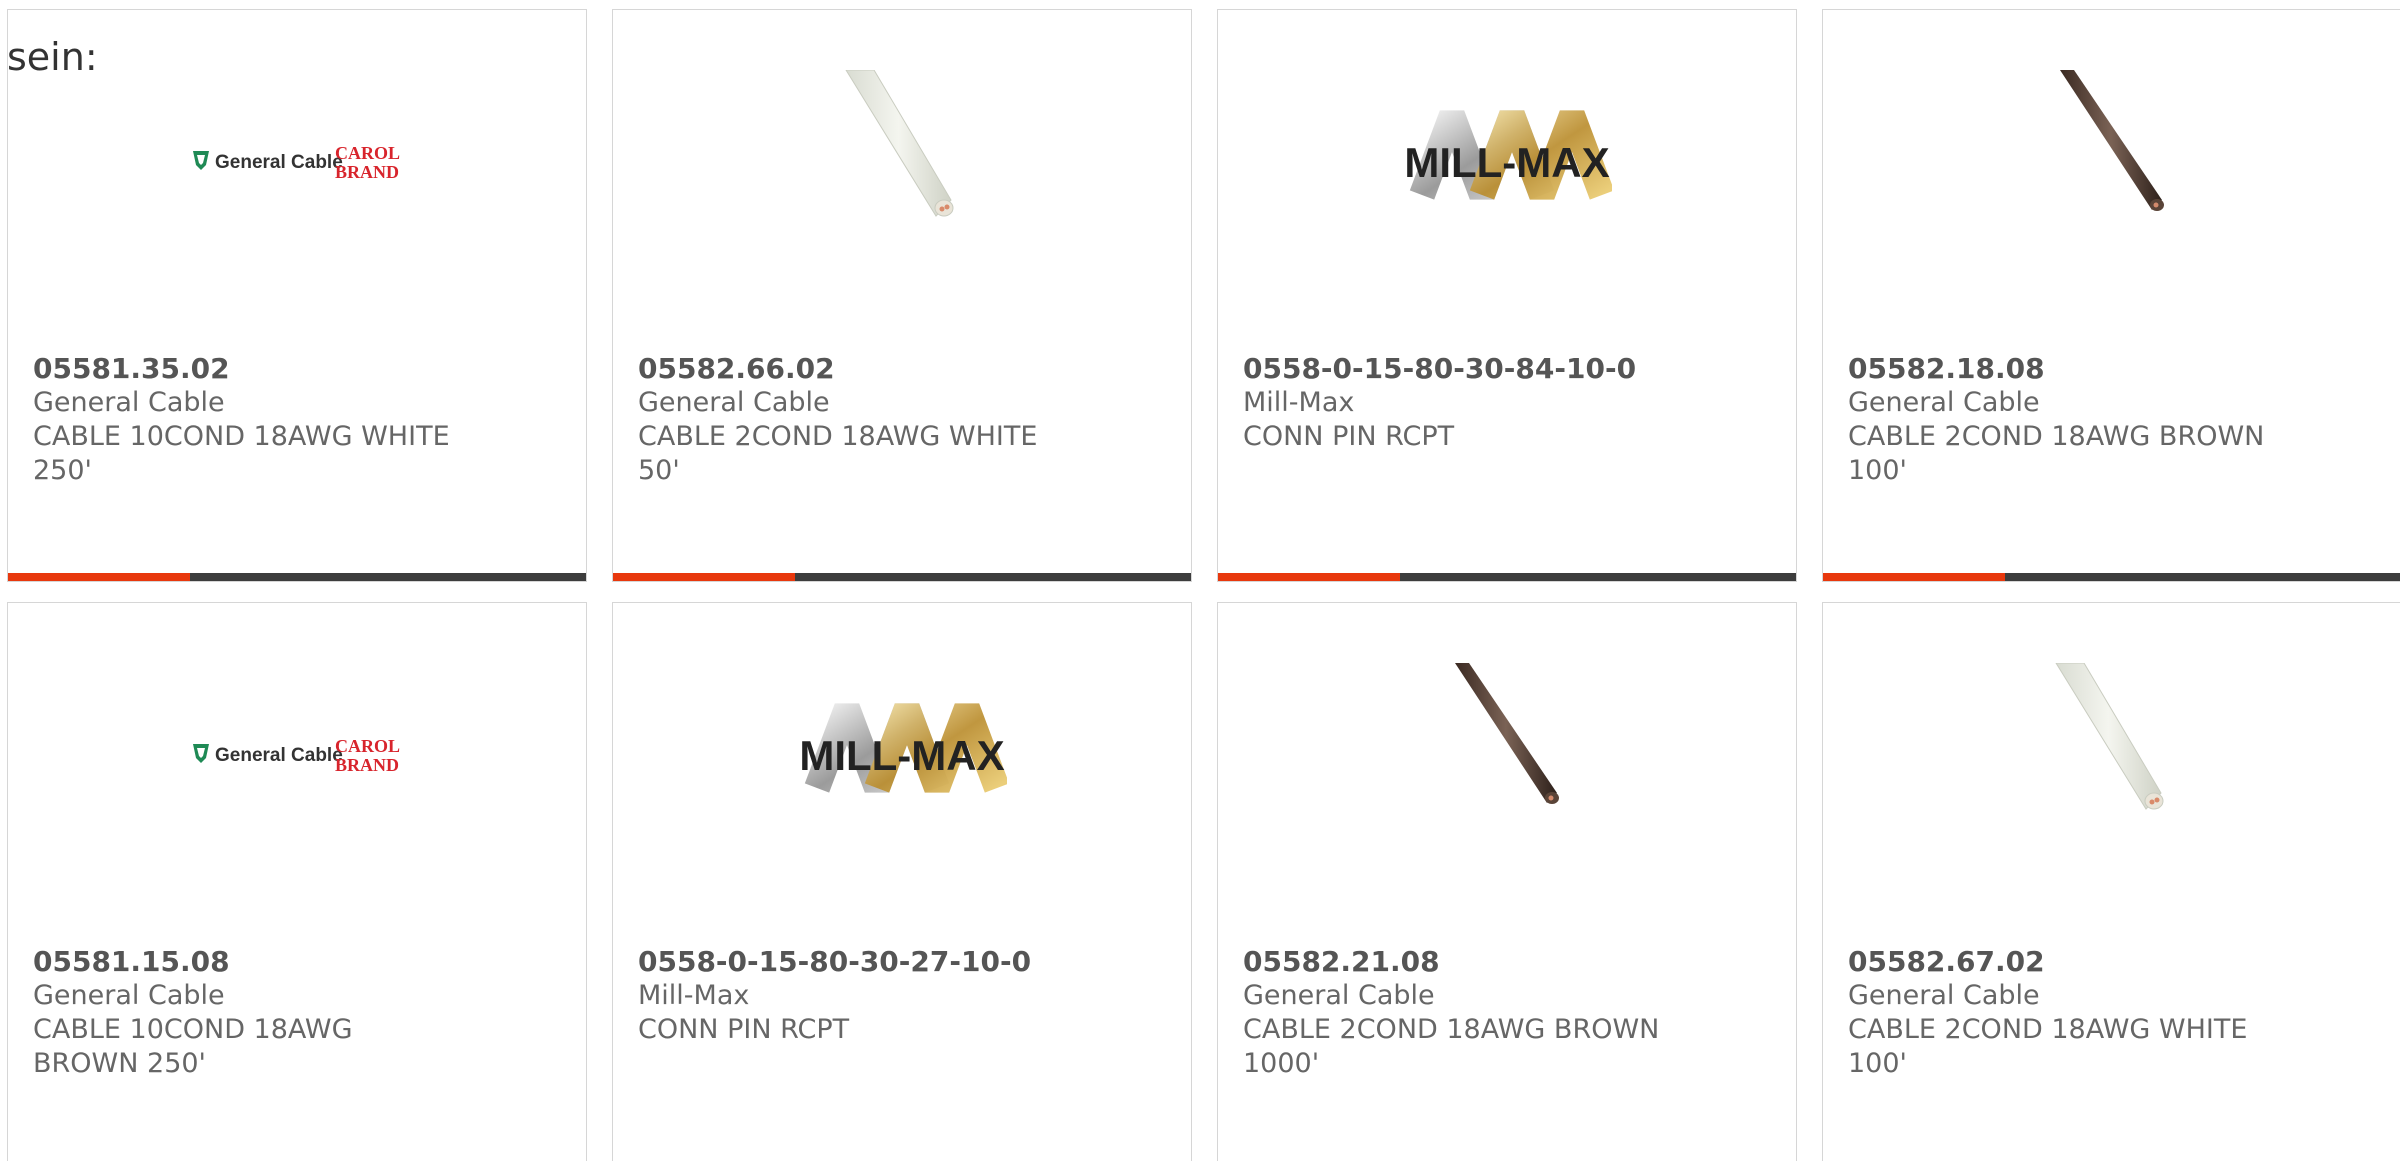 The height and width of the screenshot is (1161, 2400). I want to click on part-number: 05581.15.08, so click(248, 962).